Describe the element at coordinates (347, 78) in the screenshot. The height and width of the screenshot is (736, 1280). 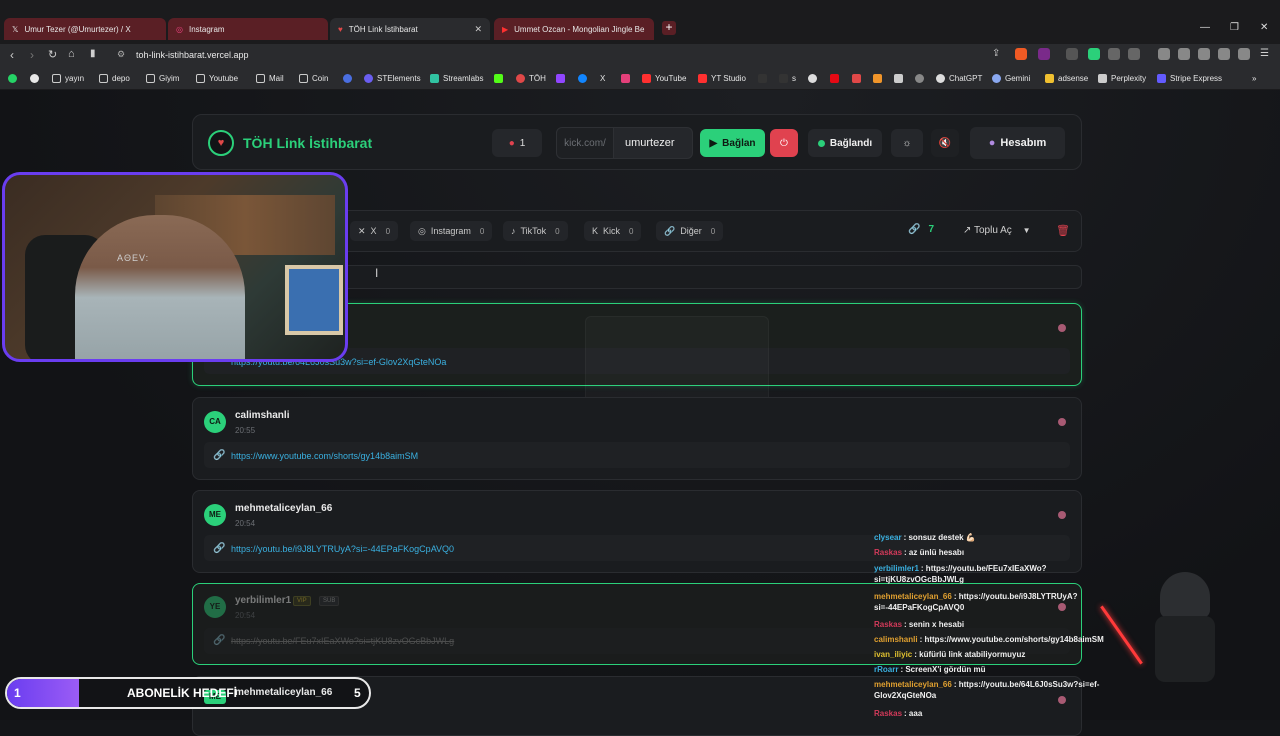
I see `bookmark-r` at that location.